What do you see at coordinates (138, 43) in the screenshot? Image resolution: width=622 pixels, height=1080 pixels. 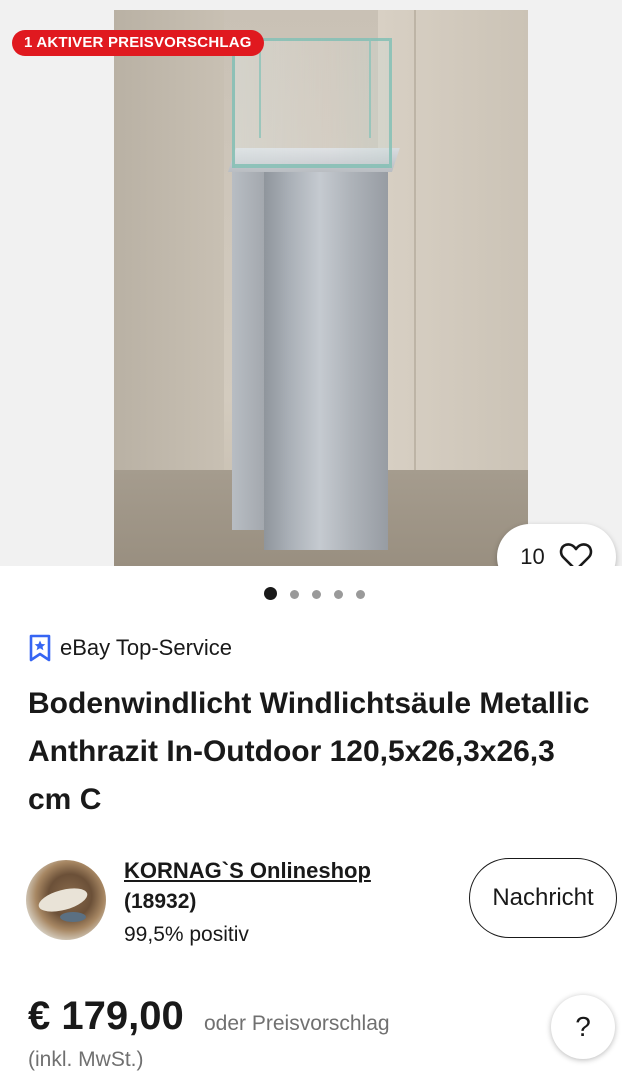 I see `active-offer-badge: 1 AKTIVER PREISVORSCHLAG` at bounding box center [138, 43].